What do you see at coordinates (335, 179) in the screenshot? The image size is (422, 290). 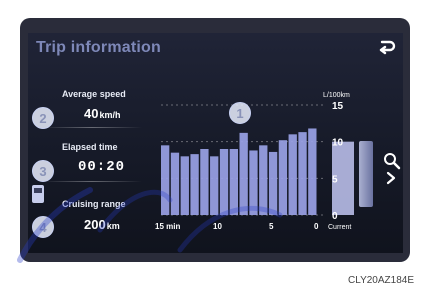 I see `y-tick-label: 5` at bounding box center [335, 179].